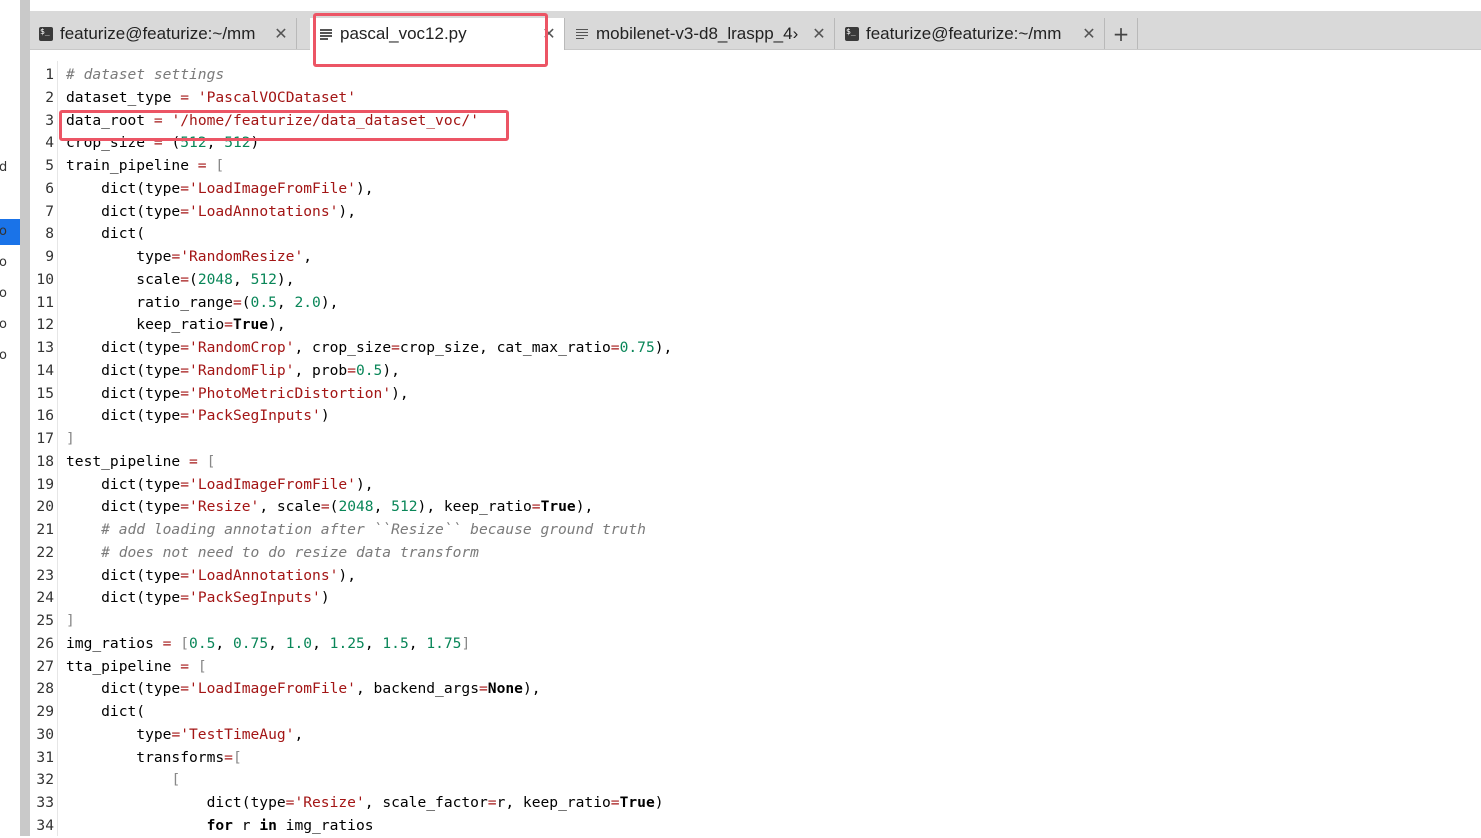 The width and height of the screenshot is (1481, 838). I want to click on line-number: 30, so click(45, 734).